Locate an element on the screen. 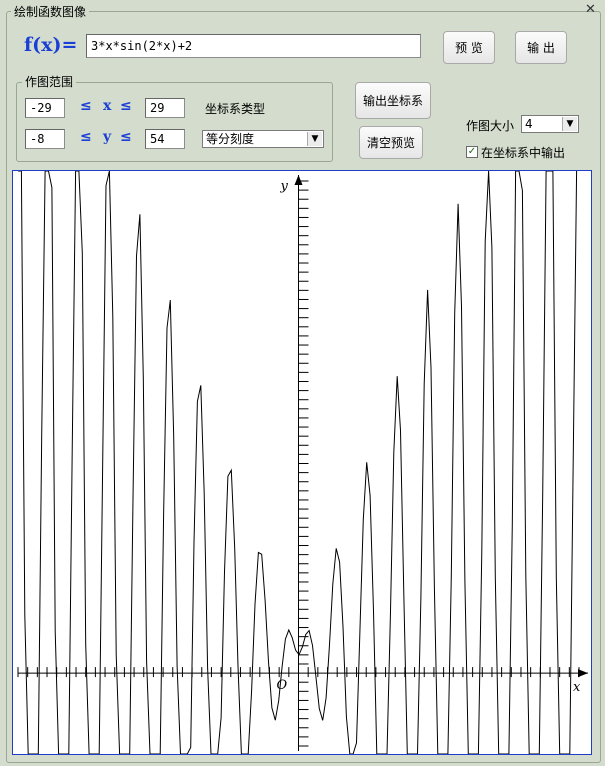 This screenshot has width=605, height=766. y-axis-arrow is located at coordinates (298, 180).